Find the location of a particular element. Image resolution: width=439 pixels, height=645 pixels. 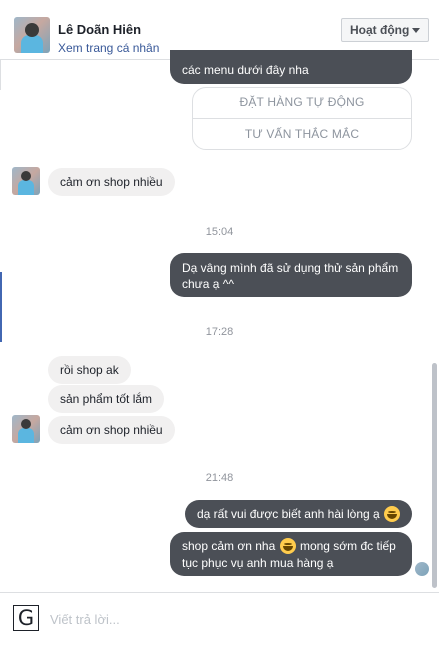

view-profile-link: Xem trang cá nhân is located at coordinates (108, 48).